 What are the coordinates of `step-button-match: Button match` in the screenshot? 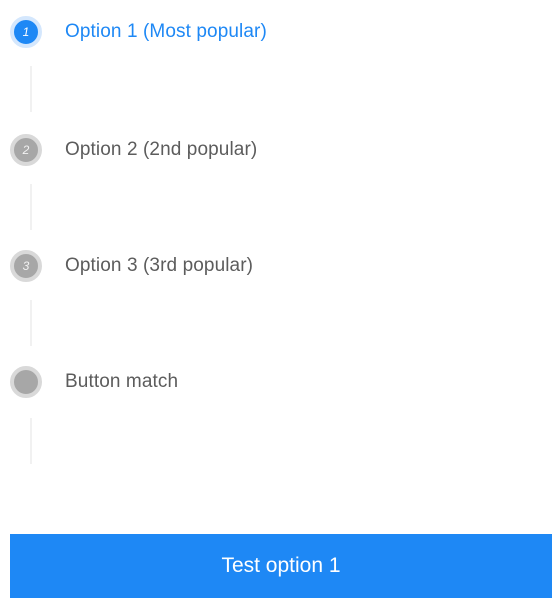 It's located at (94, 382).